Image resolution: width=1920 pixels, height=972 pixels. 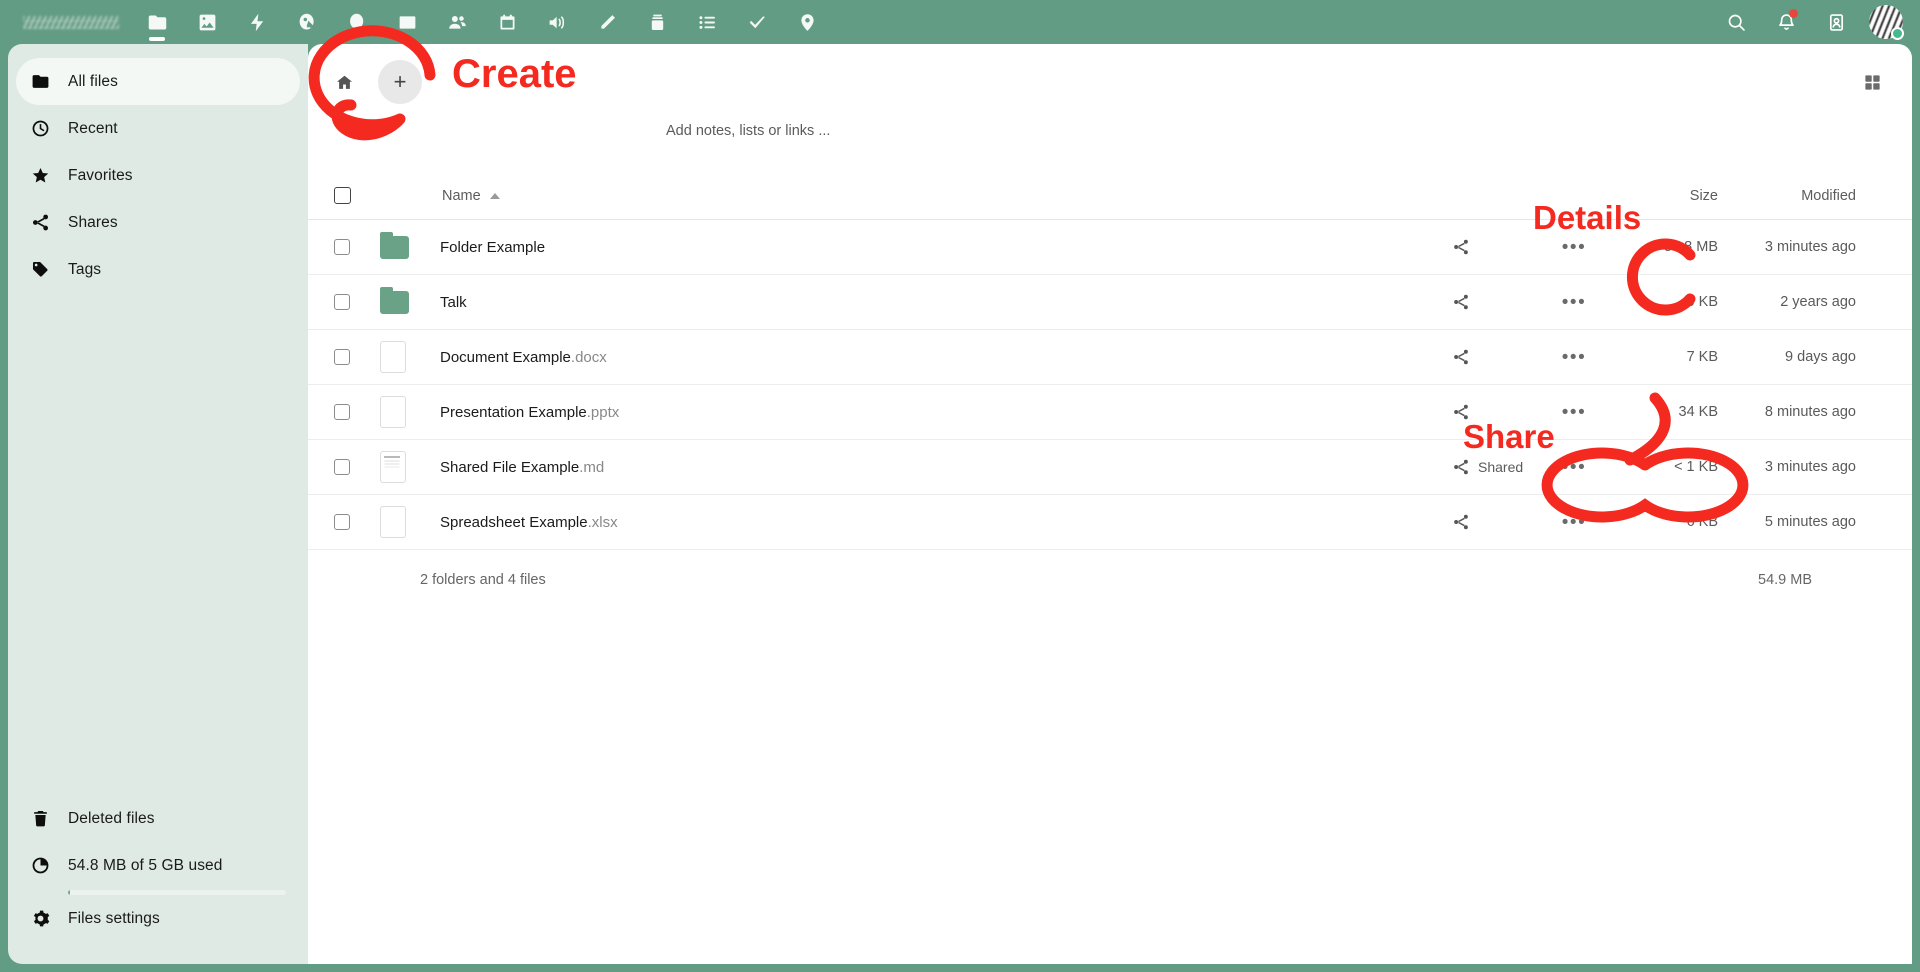 What do you see at coordinates (807, 22) in the screenshot?
I see `app-icon-maps` at bounding box center [807, 22].